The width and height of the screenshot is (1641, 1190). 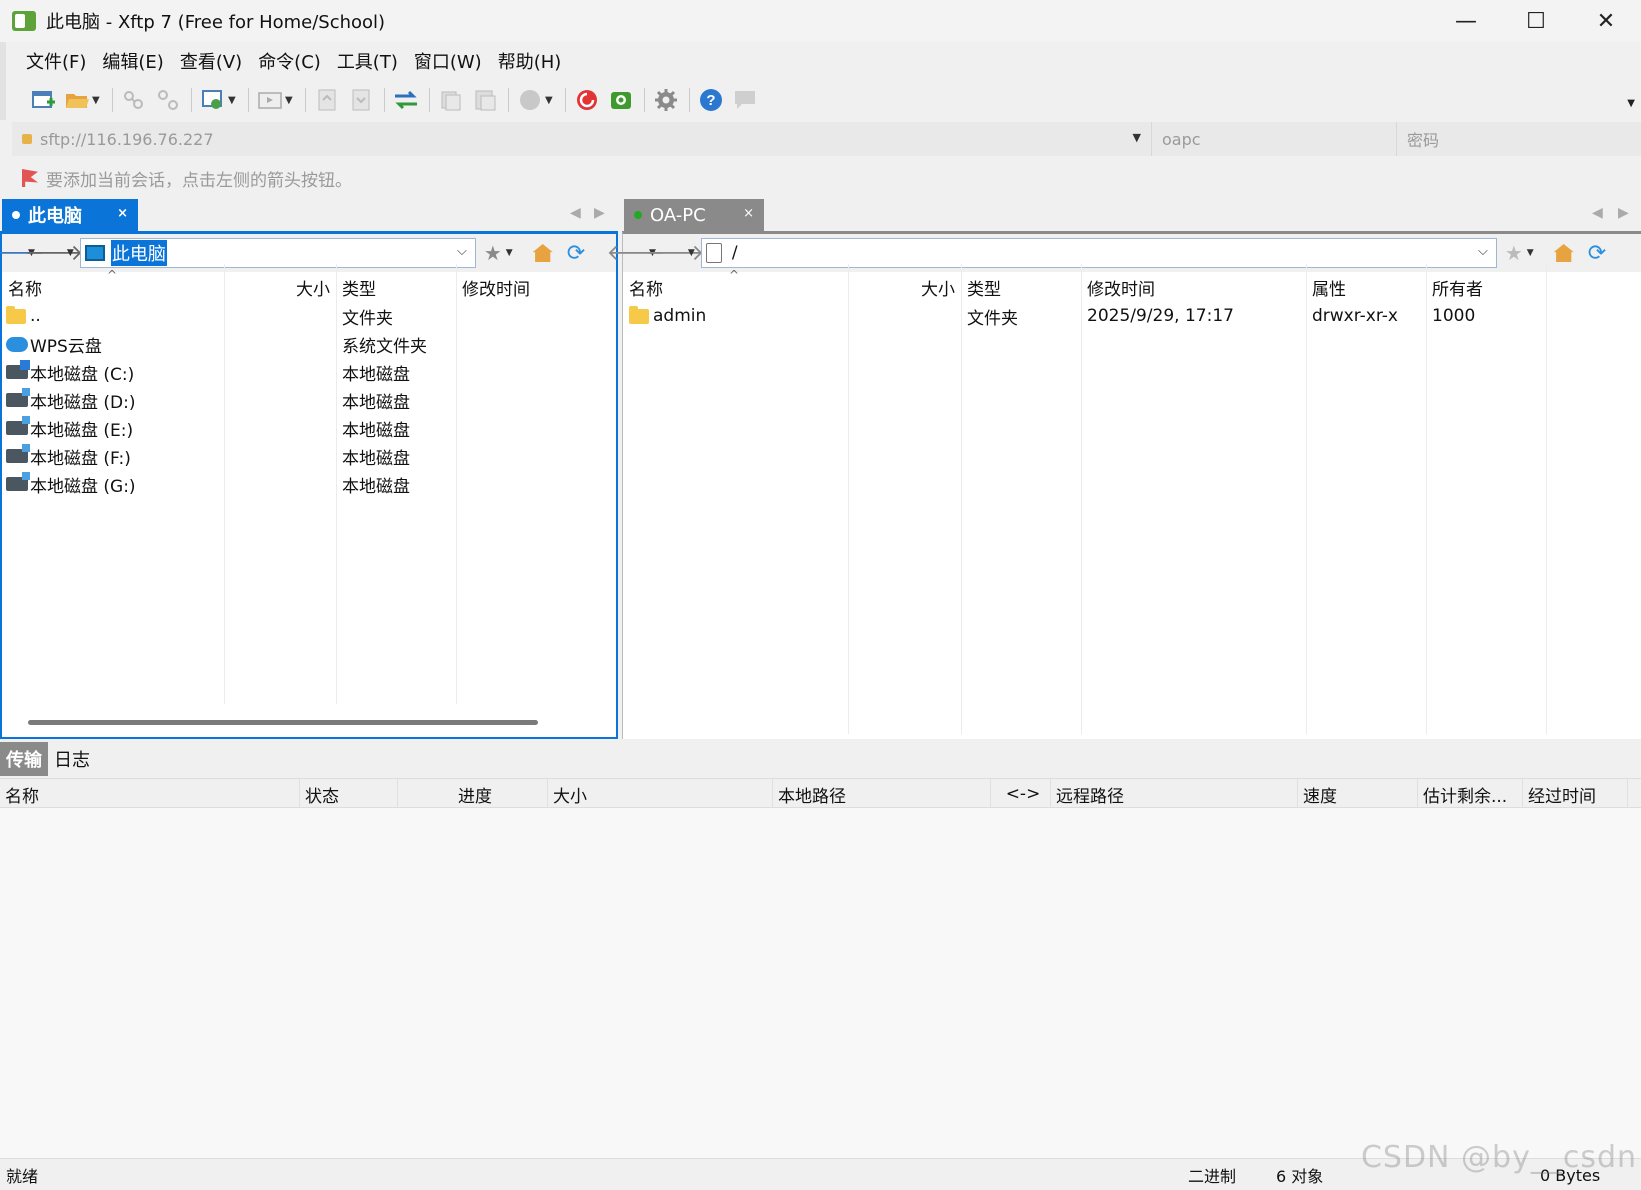 What do you see at coordinates (309, 400) in the screenshot?
I see `list-item: 本地磁盘 (D:) 本地磁盘` at bounding box center [309, 400].